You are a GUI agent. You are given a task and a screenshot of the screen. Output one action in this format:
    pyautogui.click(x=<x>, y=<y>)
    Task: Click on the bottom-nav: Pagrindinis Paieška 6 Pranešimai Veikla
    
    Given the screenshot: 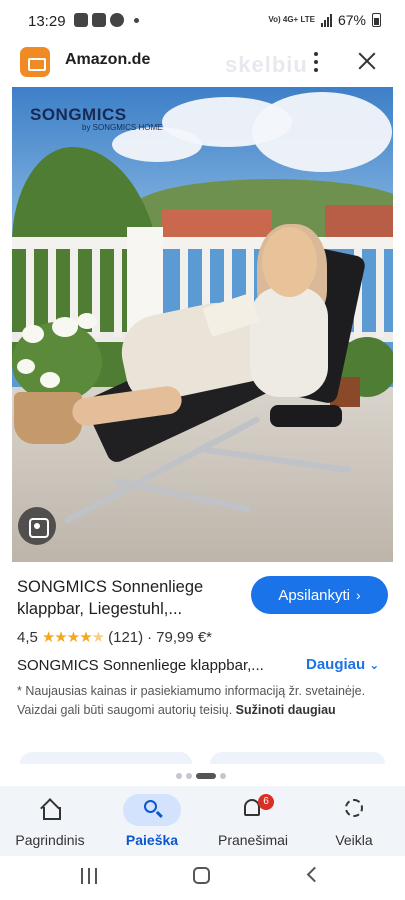 What is the action you would take?
    pyautogui.click(x=202, y=821)
    